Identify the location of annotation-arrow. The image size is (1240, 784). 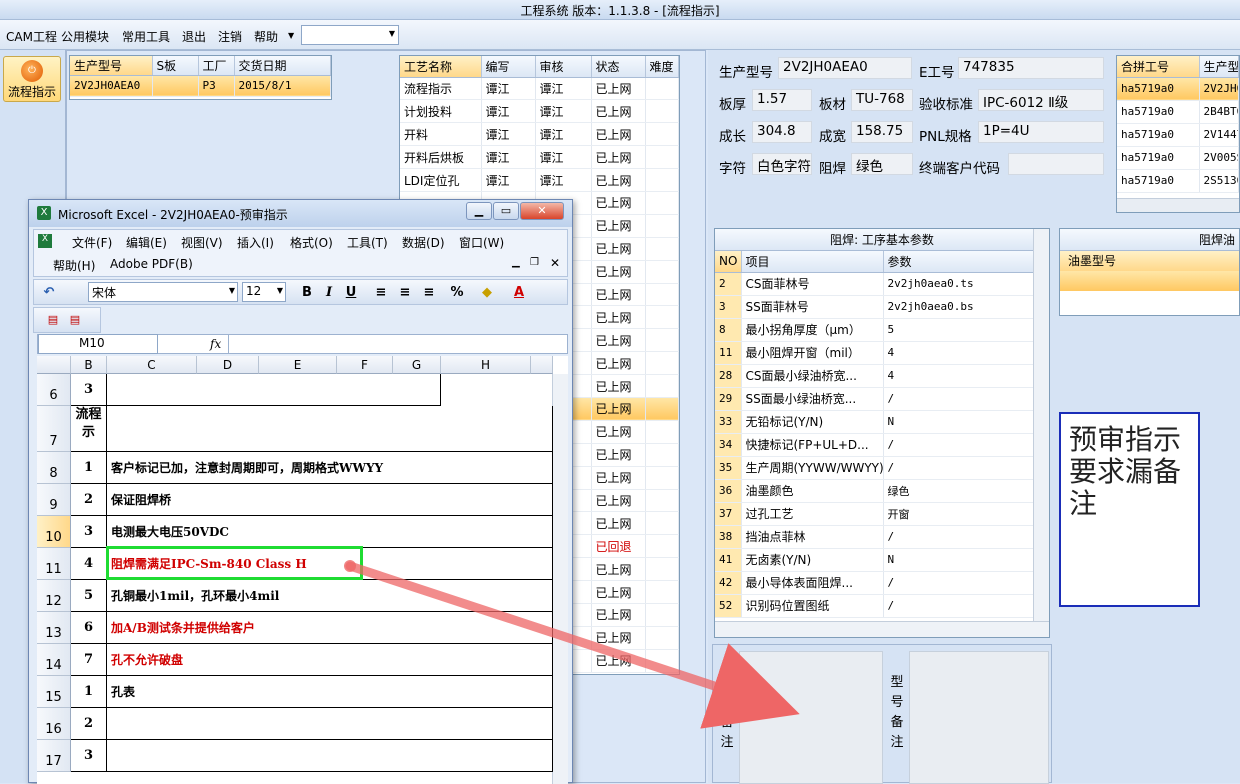
(572, 644).